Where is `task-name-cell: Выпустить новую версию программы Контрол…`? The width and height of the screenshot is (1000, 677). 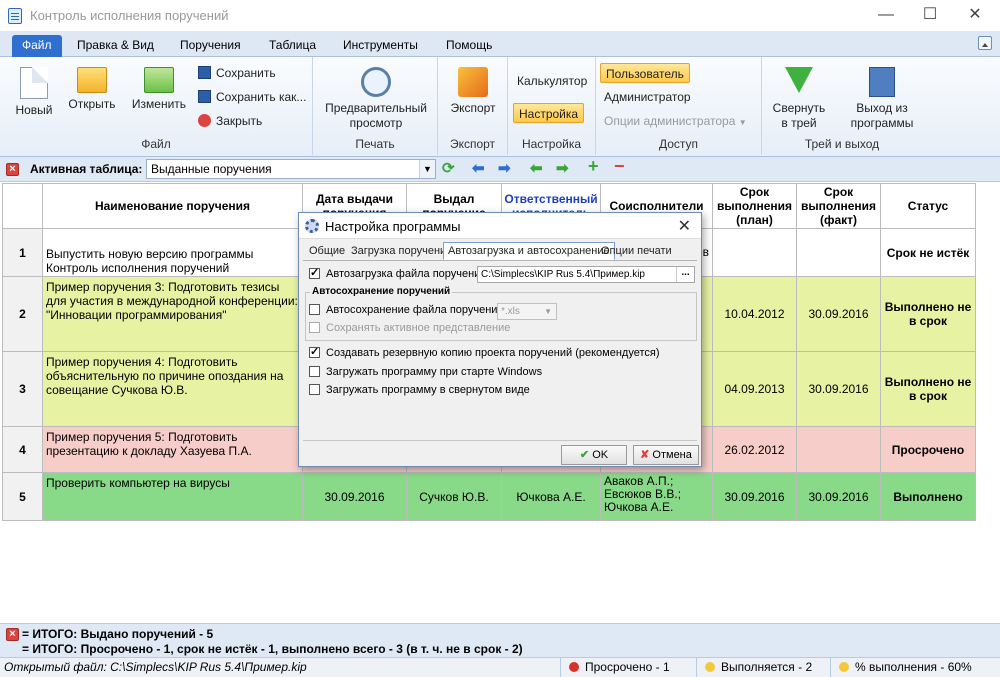
task-name-cell: Выпустить новую версию программы Контрол… is located at coordinates (173, 253).